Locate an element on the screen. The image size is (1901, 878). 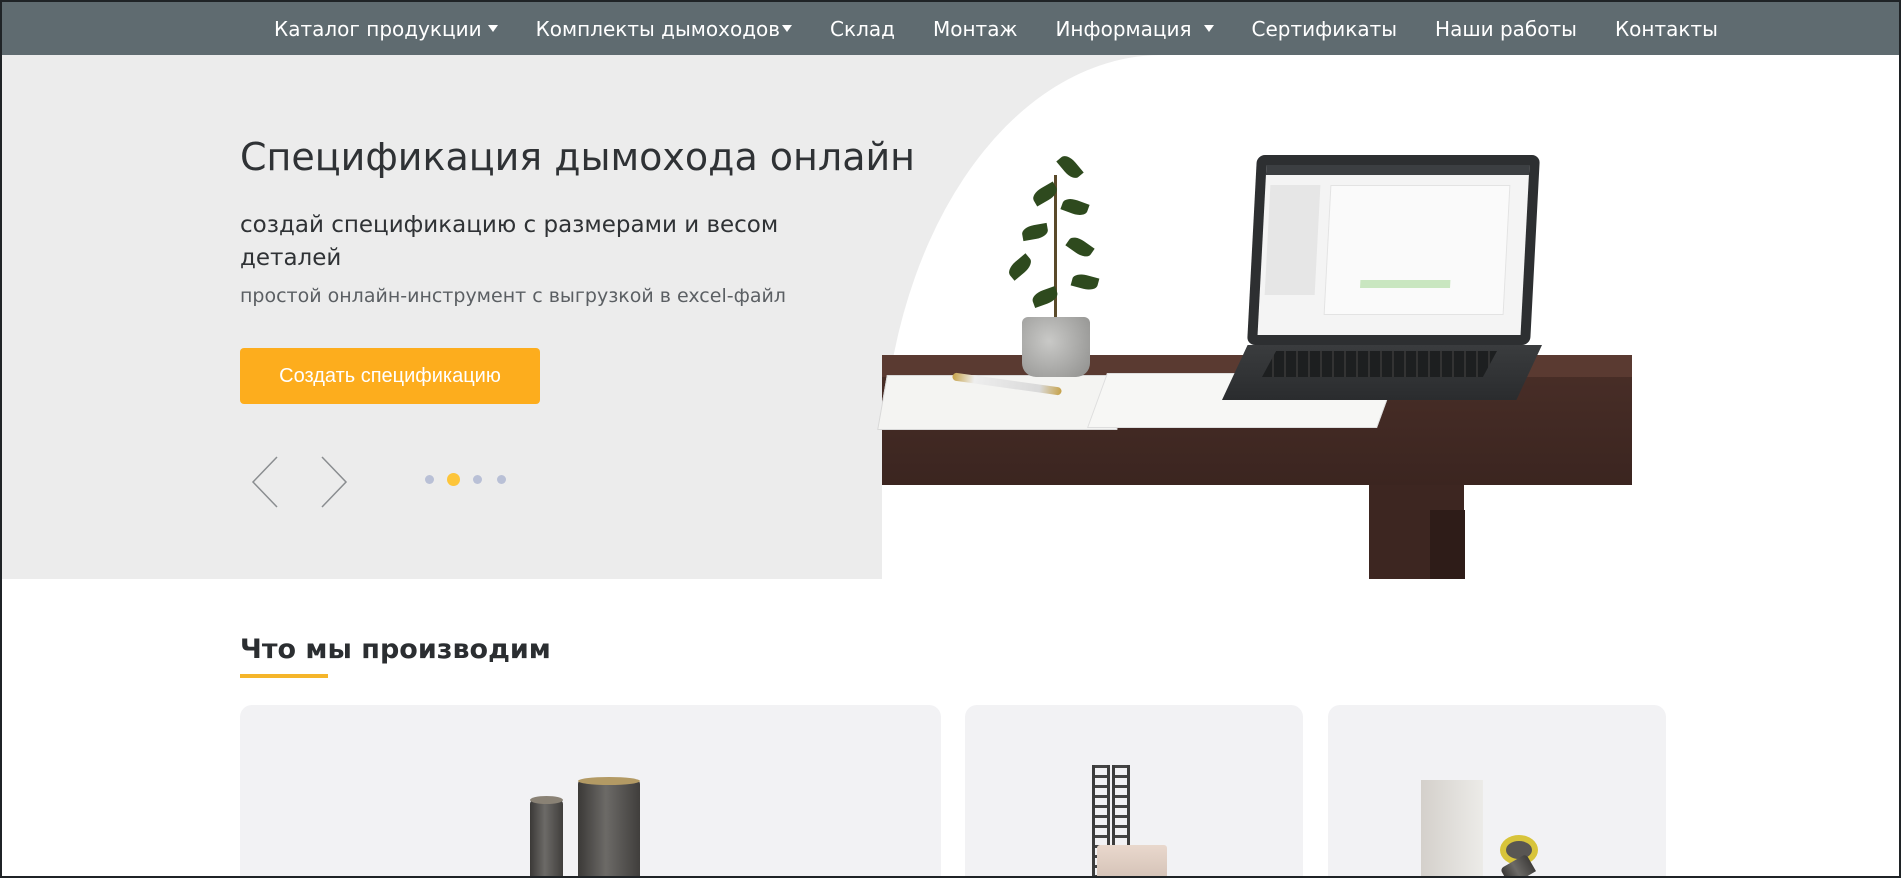
slider-dot-active is located at coordinates (453, 479).